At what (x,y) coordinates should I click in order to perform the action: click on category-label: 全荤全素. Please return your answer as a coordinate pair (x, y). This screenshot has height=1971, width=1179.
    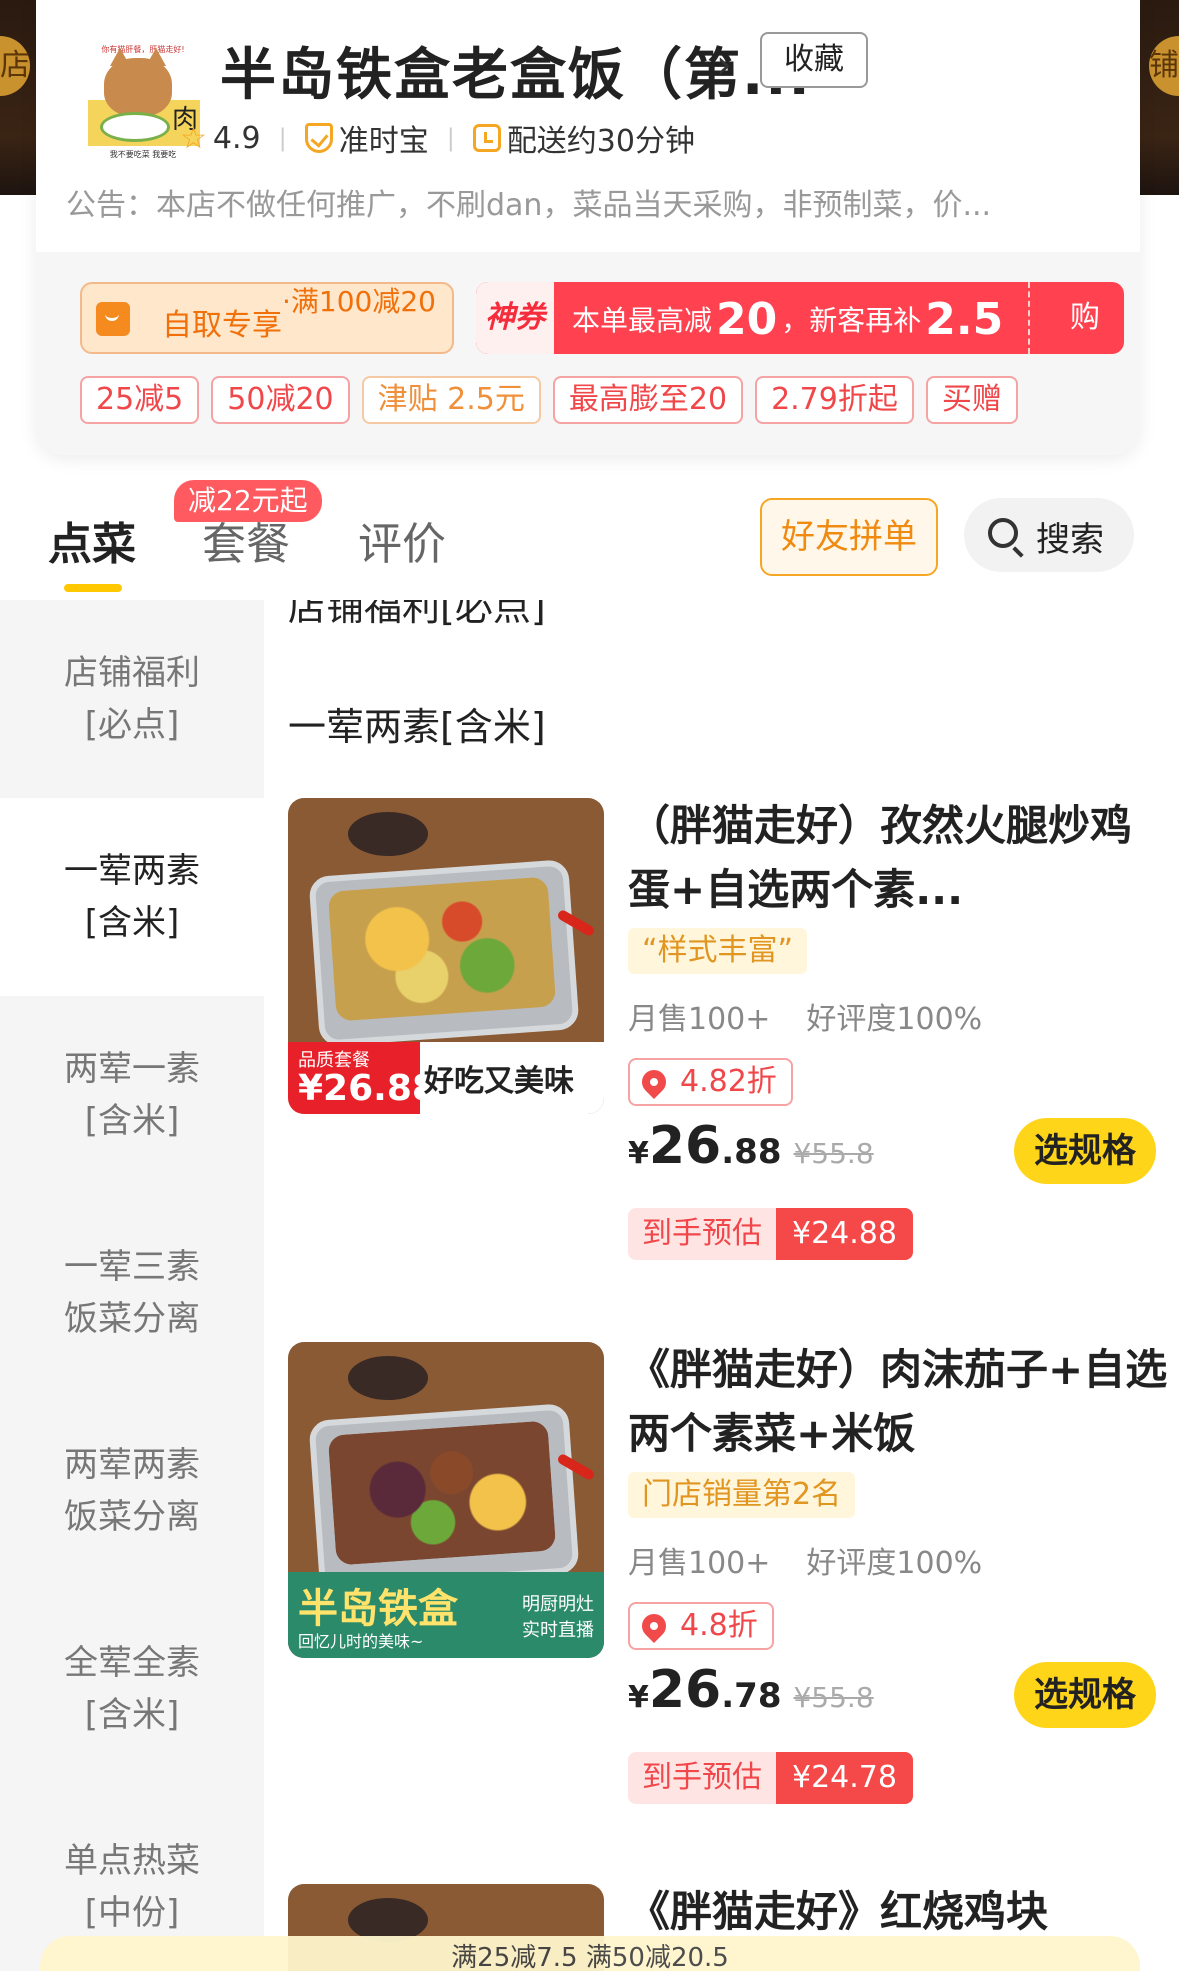
    Looking at the image, I should click on (132, 1663).